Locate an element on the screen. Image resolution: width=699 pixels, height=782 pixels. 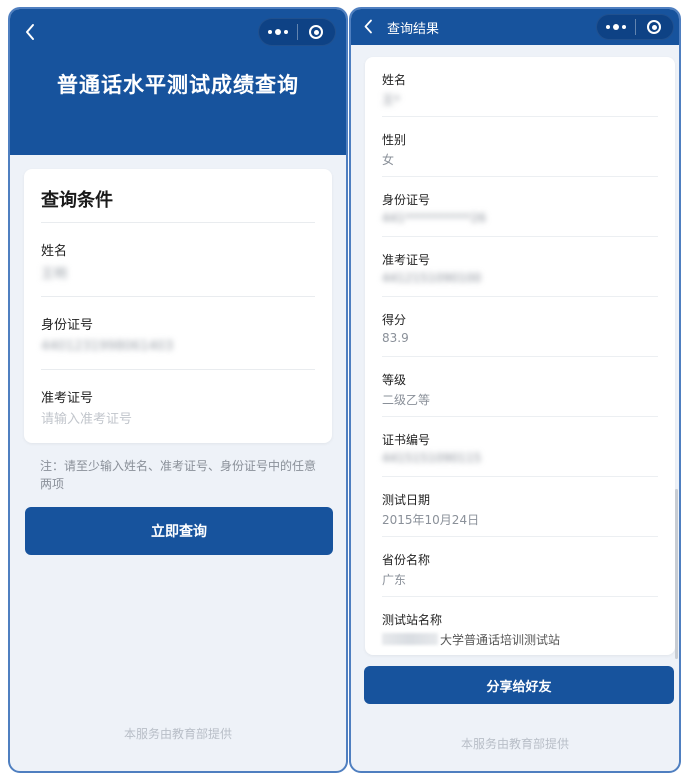
row-label: 得分 is located at coordinates (394, 320).